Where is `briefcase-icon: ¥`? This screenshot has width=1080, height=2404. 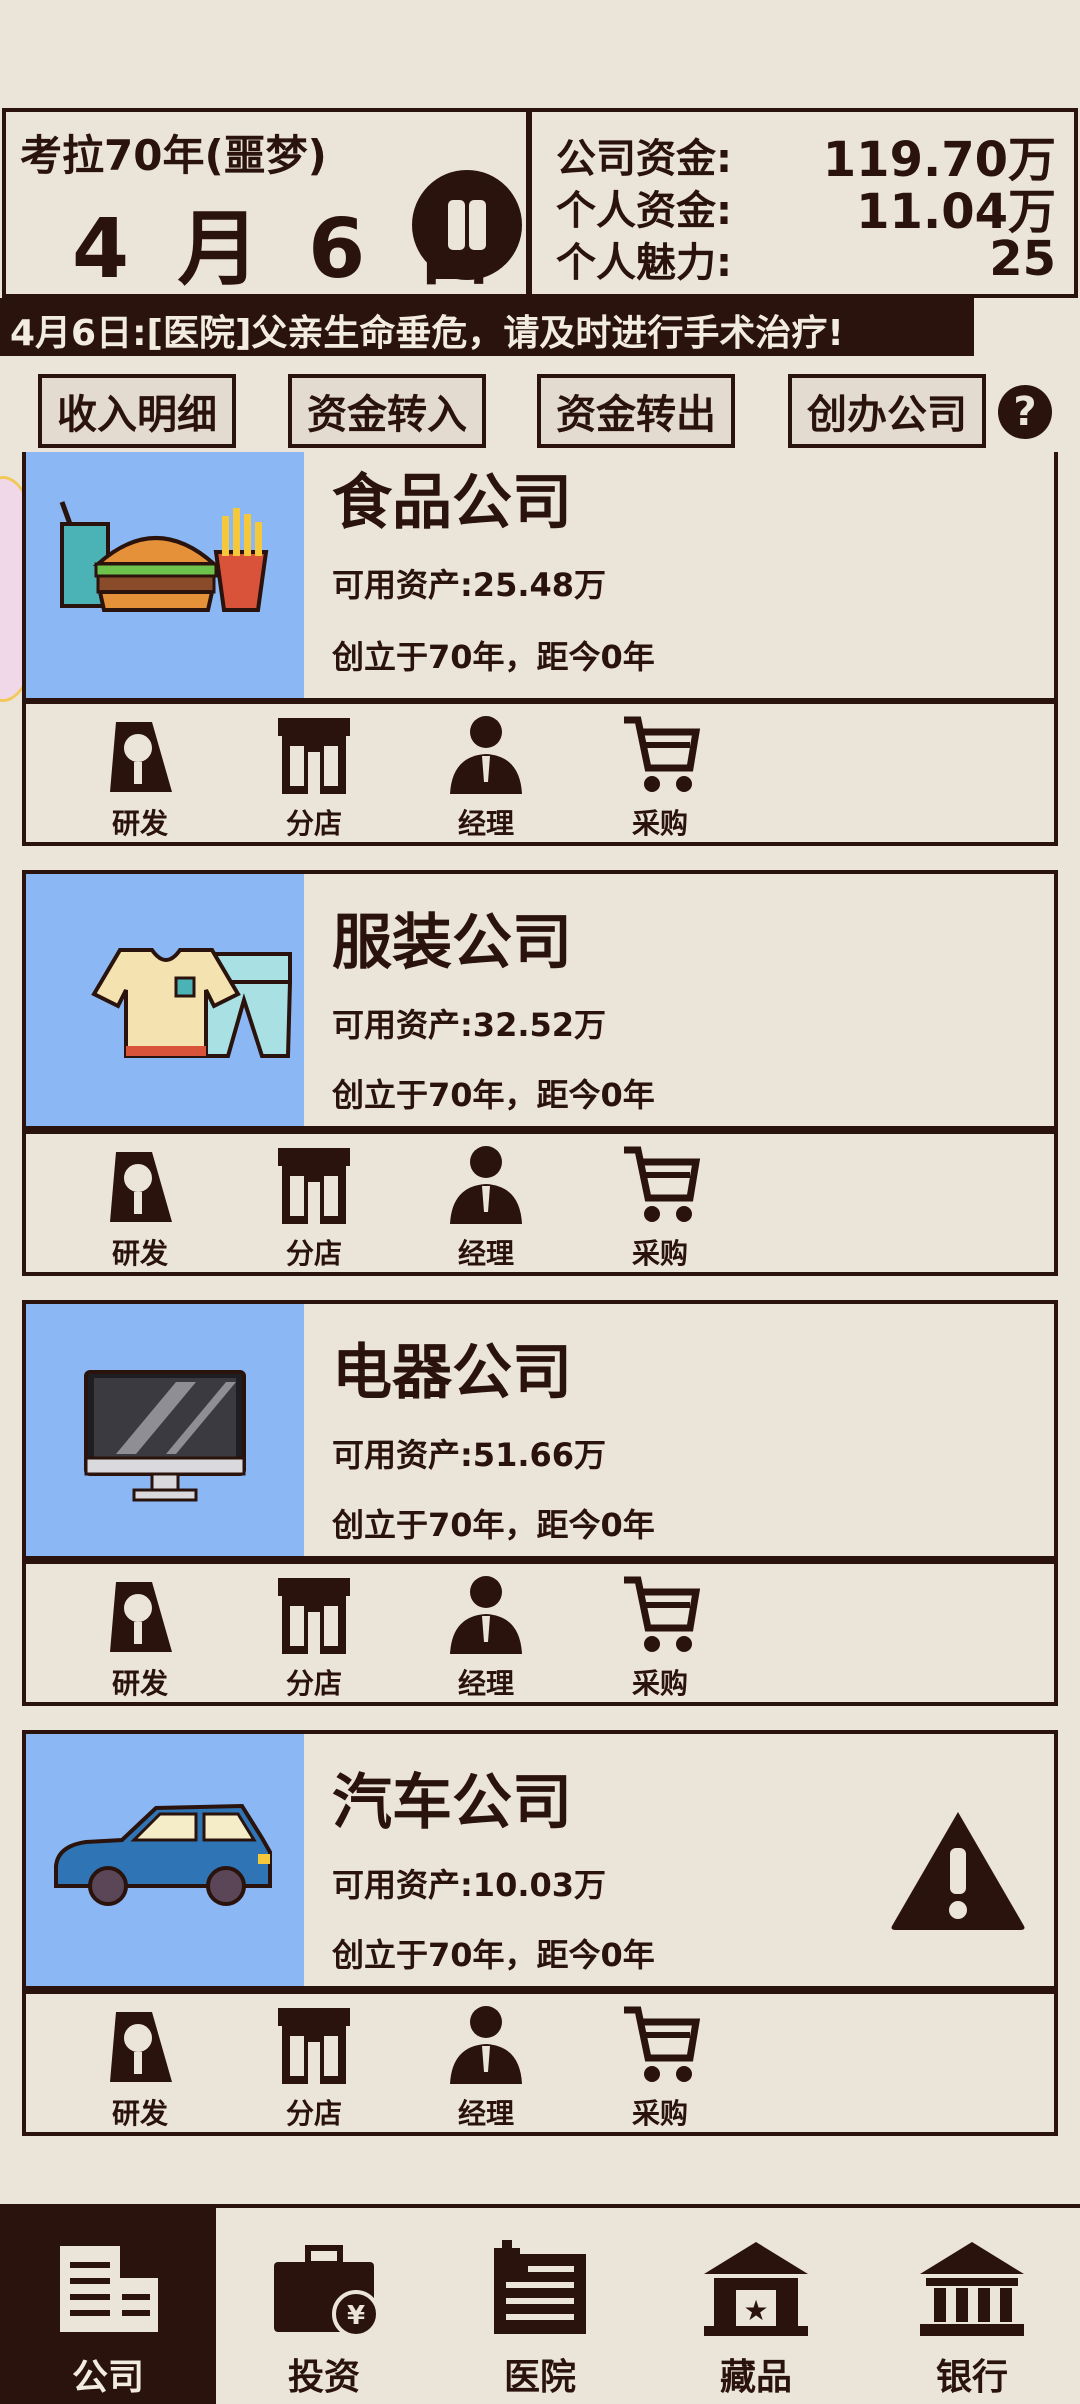 briefcase-icon: ¥ is located at coordinates (327, 2291).